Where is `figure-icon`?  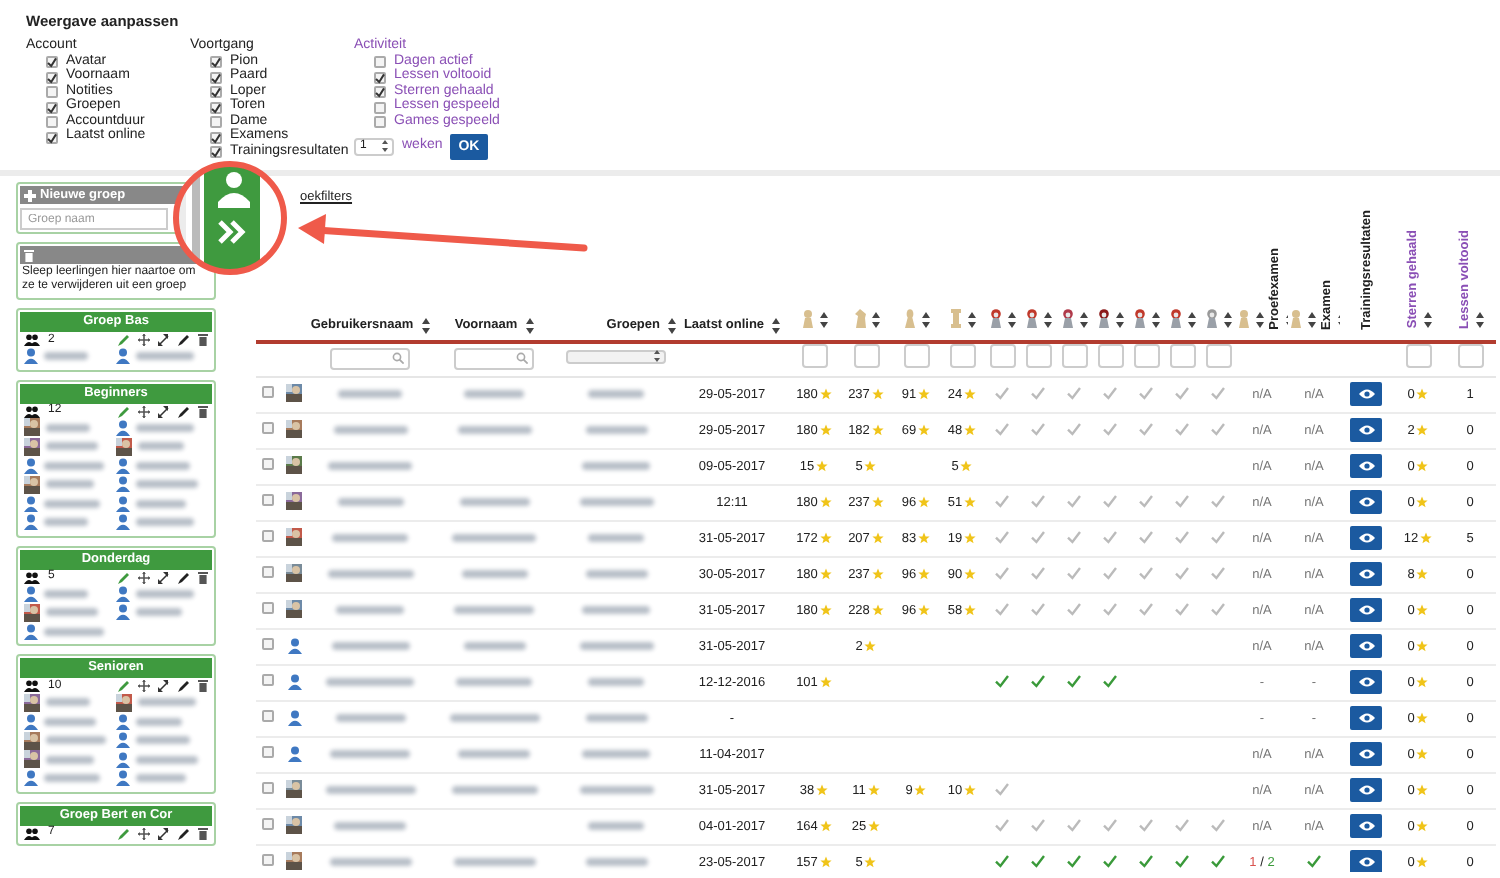 figure-icon is located at coordinates (1176, 318).